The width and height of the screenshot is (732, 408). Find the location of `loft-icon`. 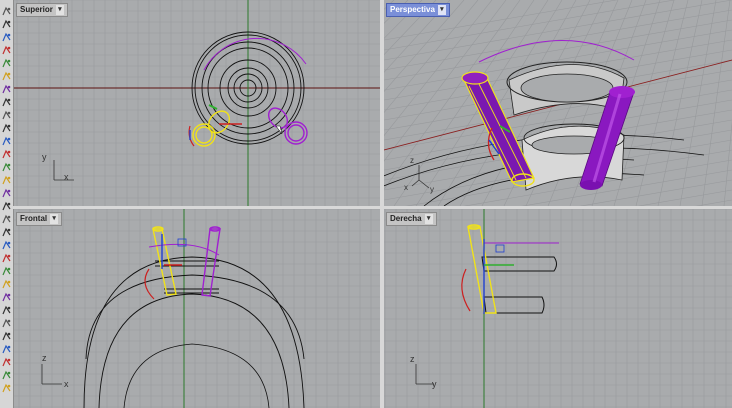

loft-icon is located at coordinates (6, 153).